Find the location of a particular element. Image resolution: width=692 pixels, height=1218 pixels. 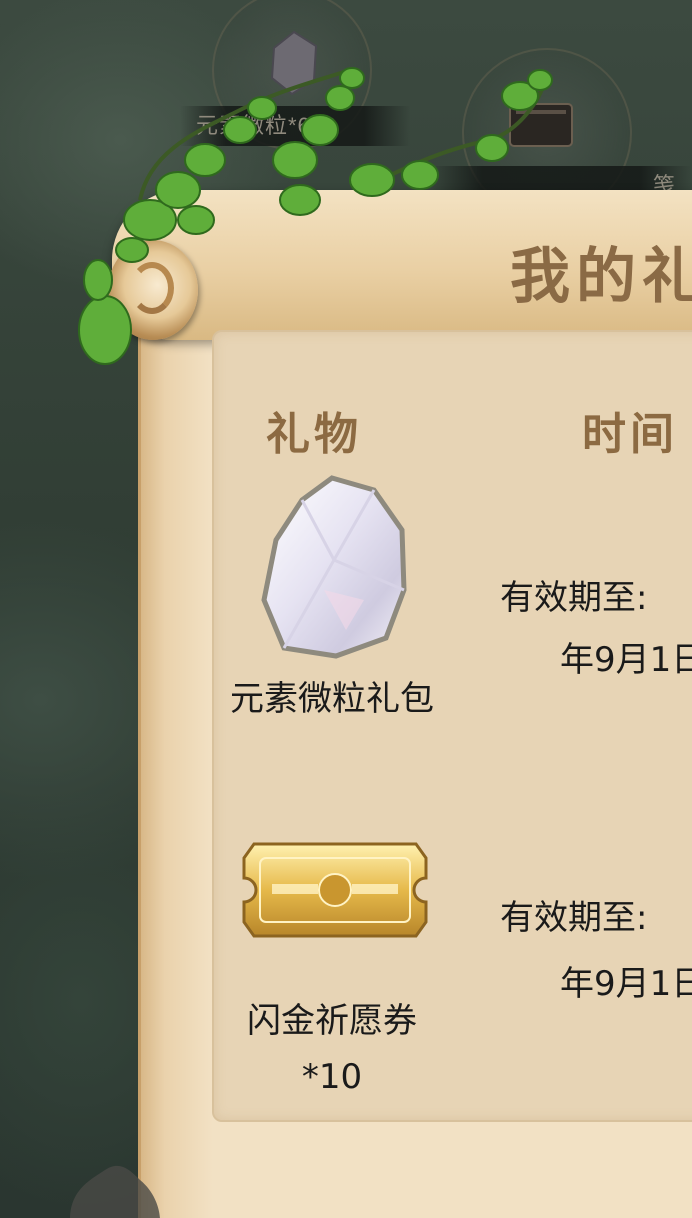

gift-name: 闪金祈愿券 is located at coordinates (332, 1021).